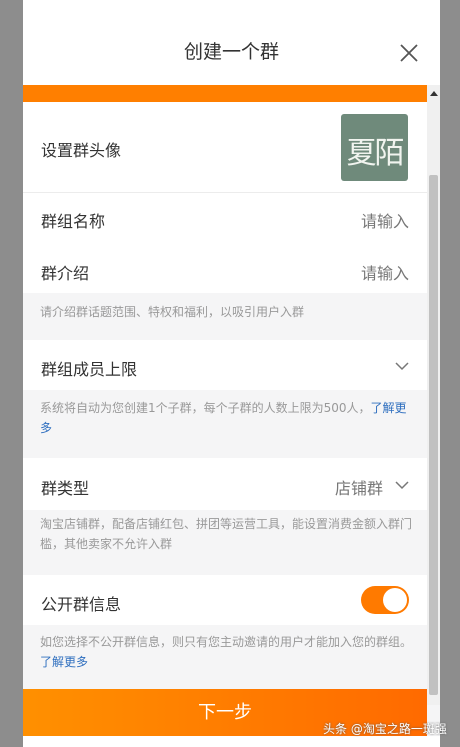 The image size is (460, 747). I want to click on toggle-knob, so click(395, 600).